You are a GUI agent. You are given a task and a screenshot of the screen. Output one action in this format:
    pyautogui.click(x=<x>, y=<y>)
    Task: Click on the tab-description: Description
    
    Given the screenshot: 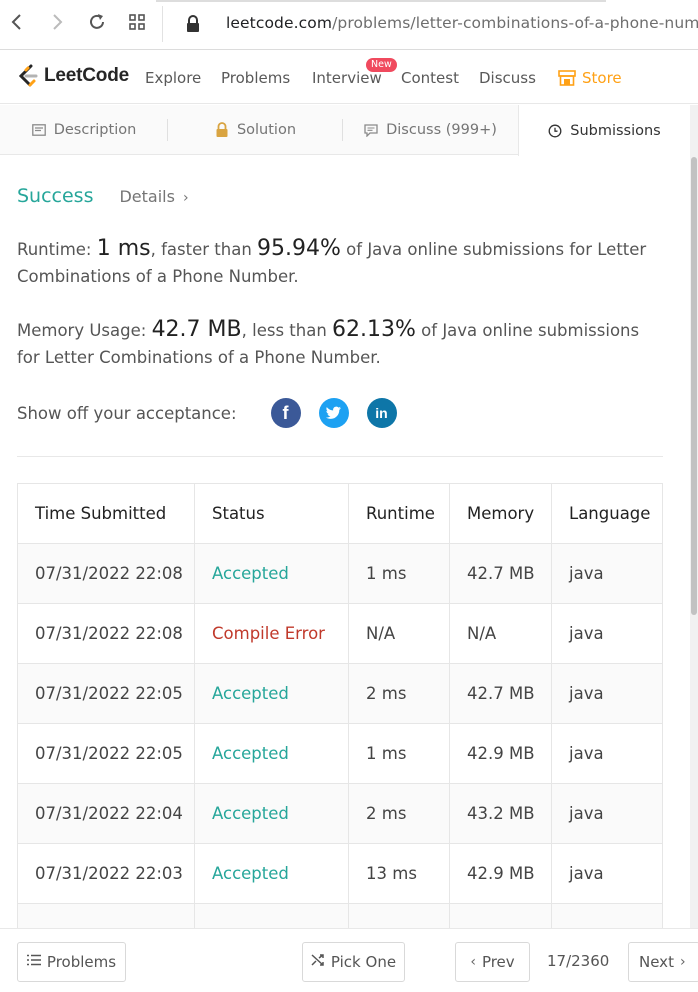 What is the action you would take?
    pyautogui.click(x=84, y=130)
    